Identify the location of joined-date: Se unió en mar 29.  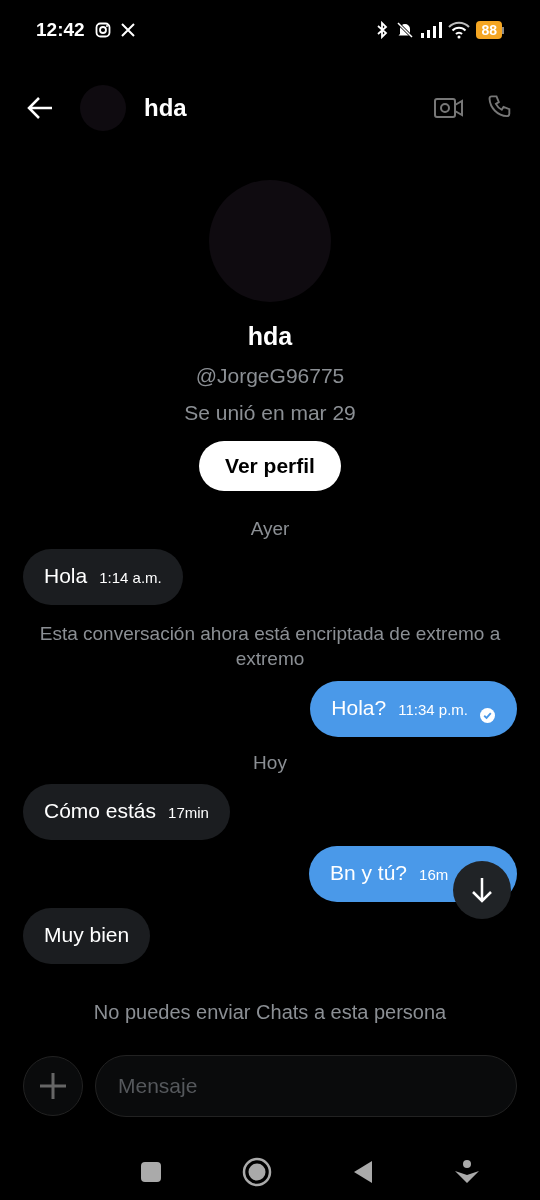
(270, 413).